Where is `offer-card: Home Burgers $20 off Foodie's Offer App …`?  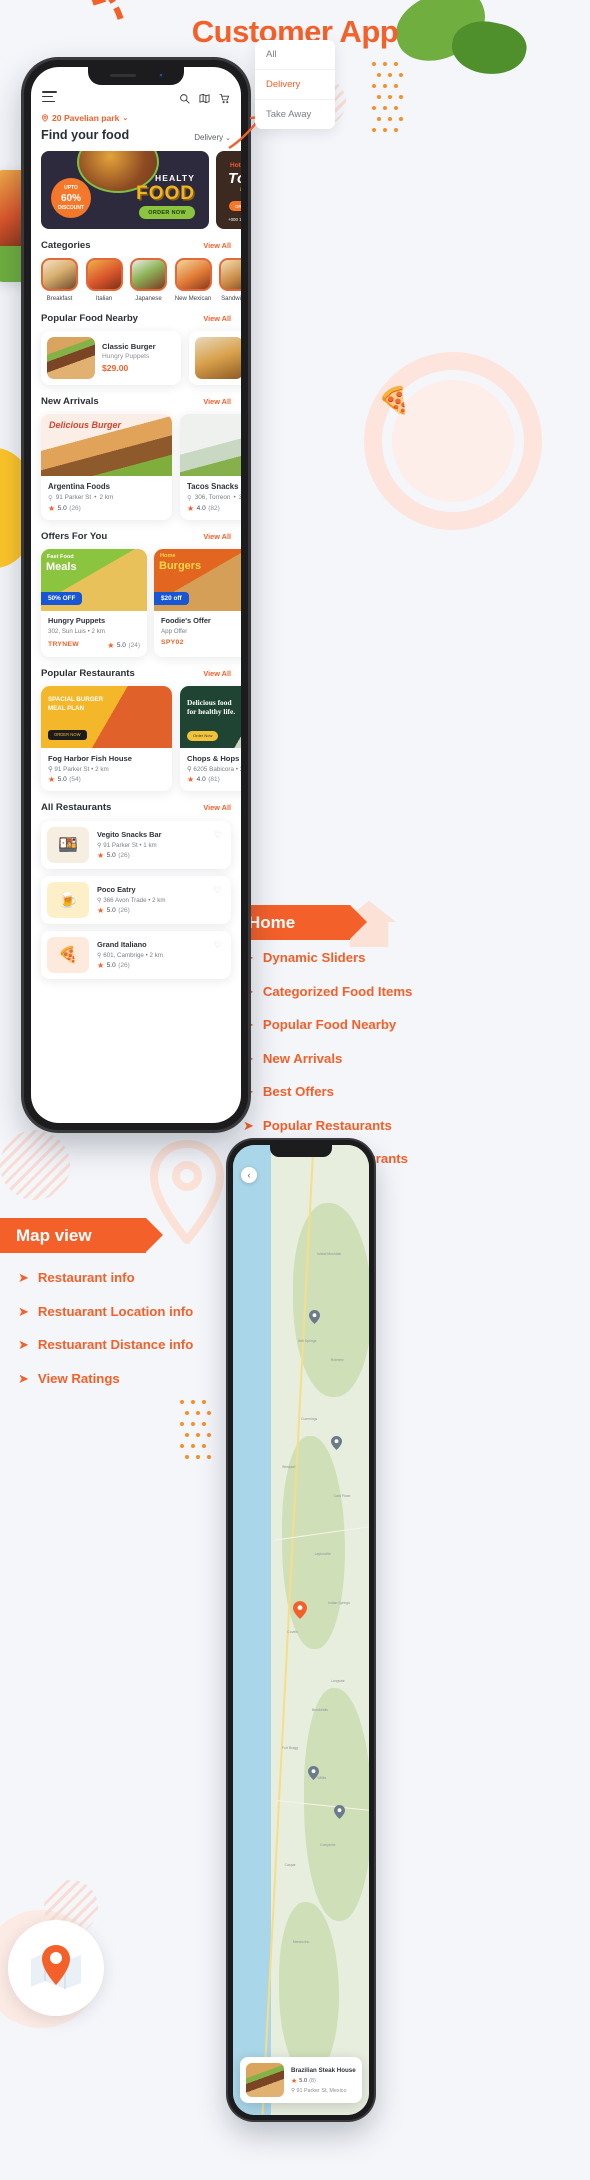
offer-card: Home Burgers $20 off Foodie's Offer App … is located at coordinates (197, 602).